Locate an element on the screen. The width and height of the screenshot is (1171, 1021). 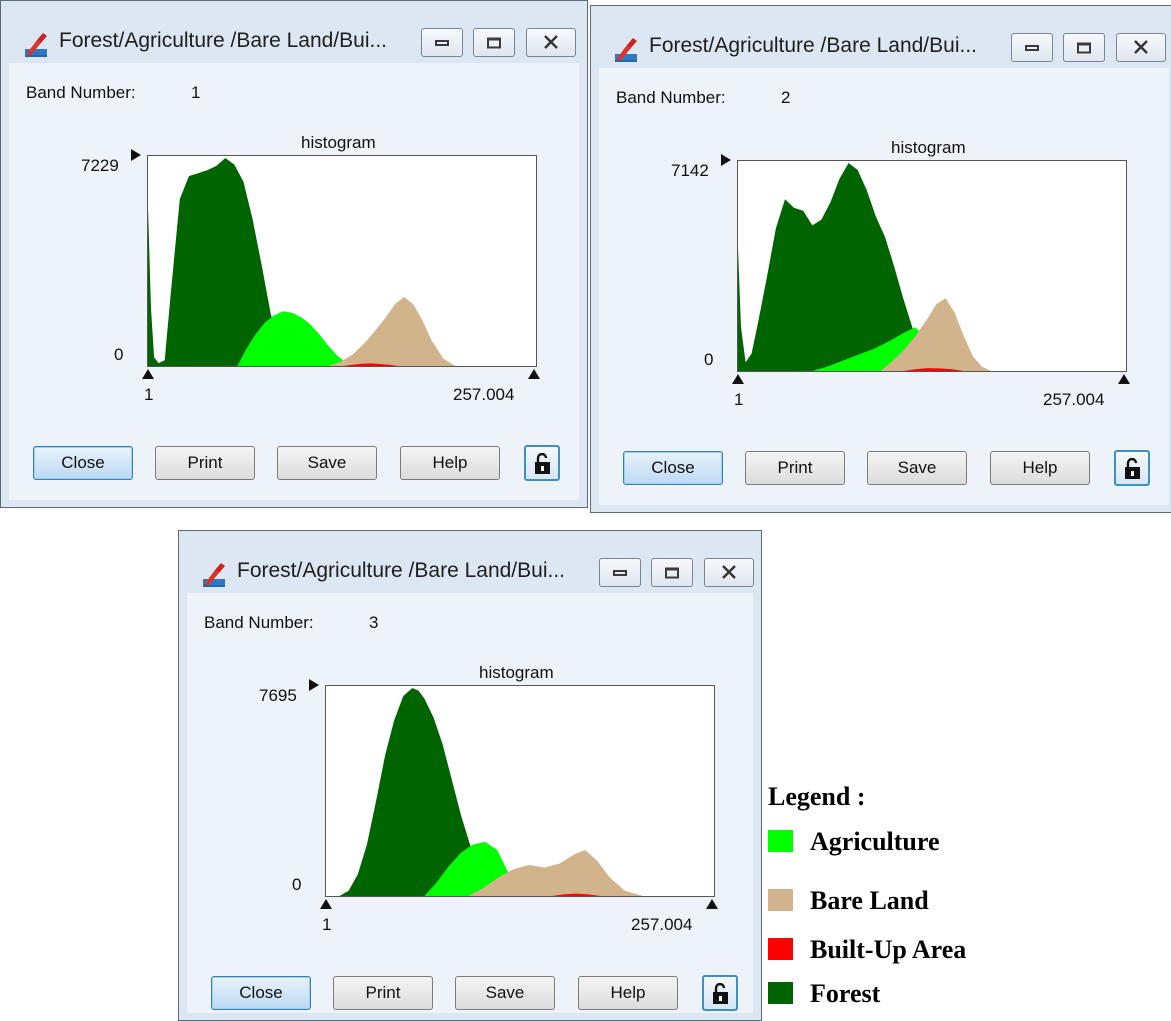
legend-label: Bare Land is located at coordinates (869, 900).